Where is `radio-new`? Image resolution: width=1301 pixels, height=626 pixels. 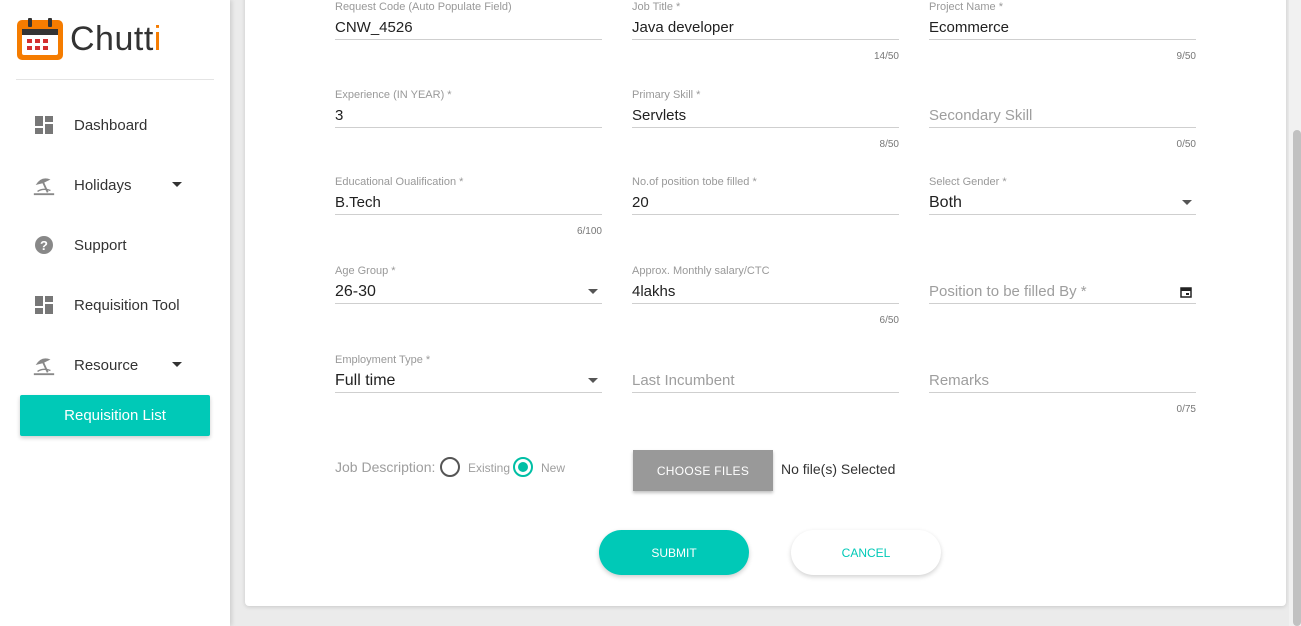
radio-new is located at coordinates (523, 467).